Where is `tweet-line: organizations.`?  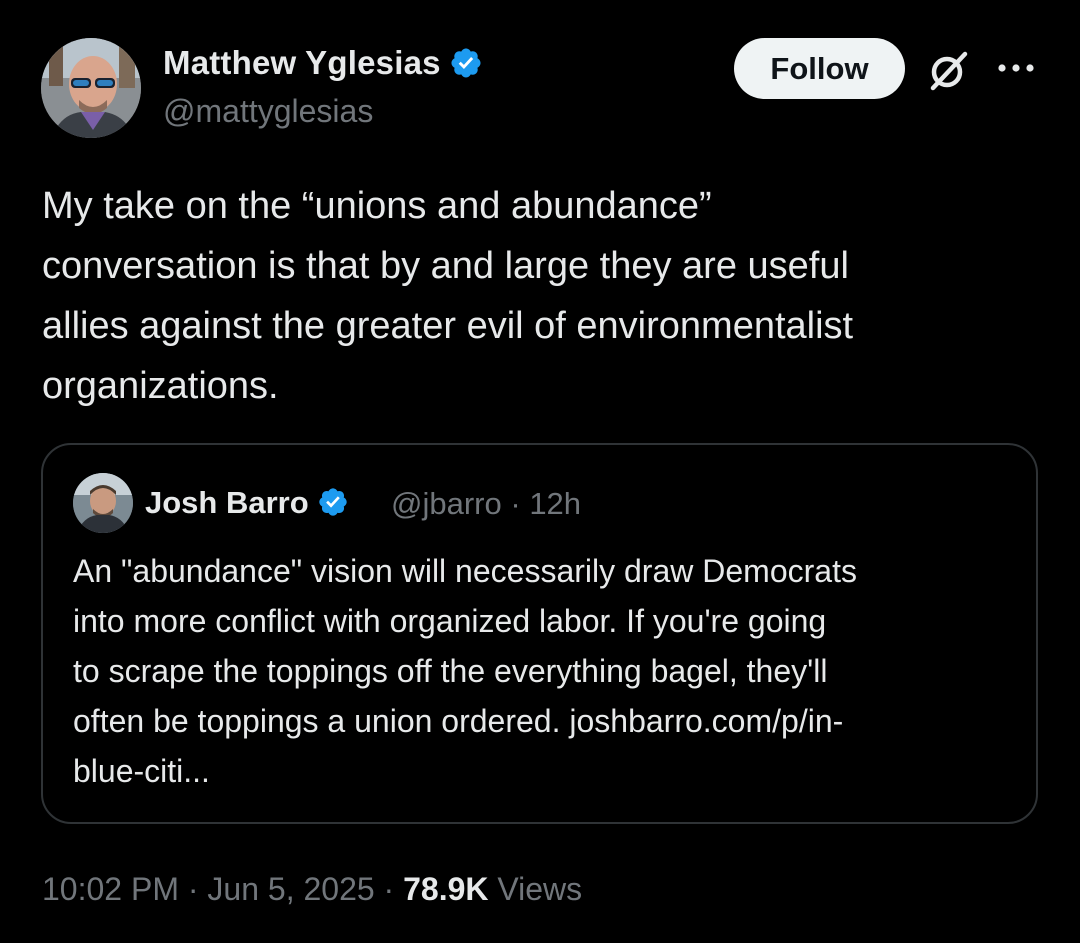 tweet-line: organizations. is located at coordinates (160, 386).